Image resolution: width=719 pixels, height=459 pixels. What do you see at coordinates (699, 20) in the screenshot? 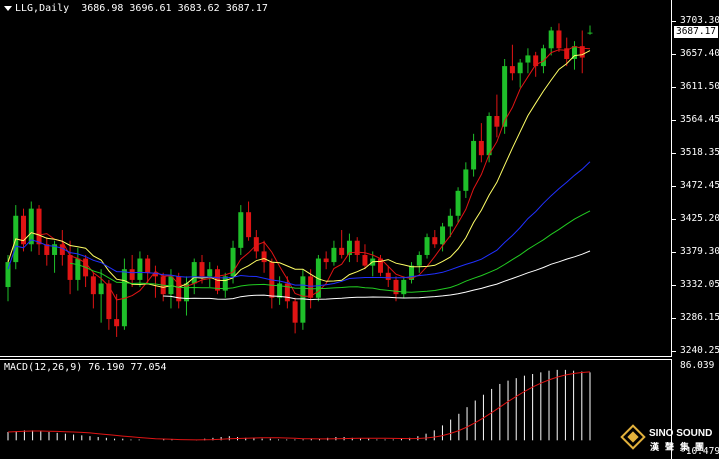
I see `price-tick-label: 3703.30` at bounding box center [699, 20].